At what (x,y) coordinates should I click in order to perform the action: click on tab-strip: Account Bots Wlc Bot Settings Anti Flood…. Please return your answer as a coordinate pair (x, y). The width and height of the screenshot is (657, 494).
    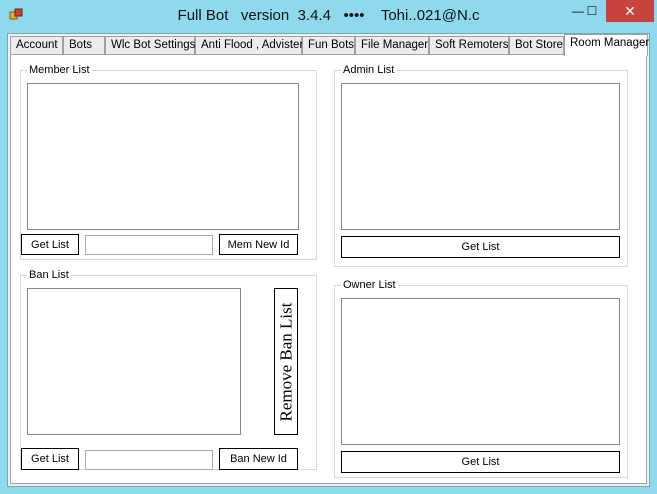
    Looking at the image, I should click on (328, 45).